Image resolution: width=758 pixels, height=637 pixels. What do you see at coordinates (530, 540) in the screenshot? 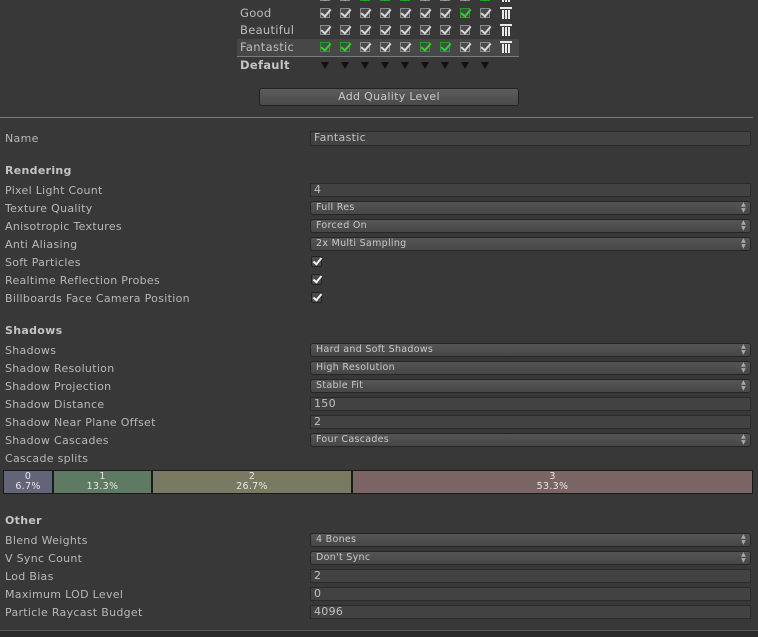
I see `blend-weights-dropdown: 4 Bones ▲ ▼` at bounding box center [530, 540].